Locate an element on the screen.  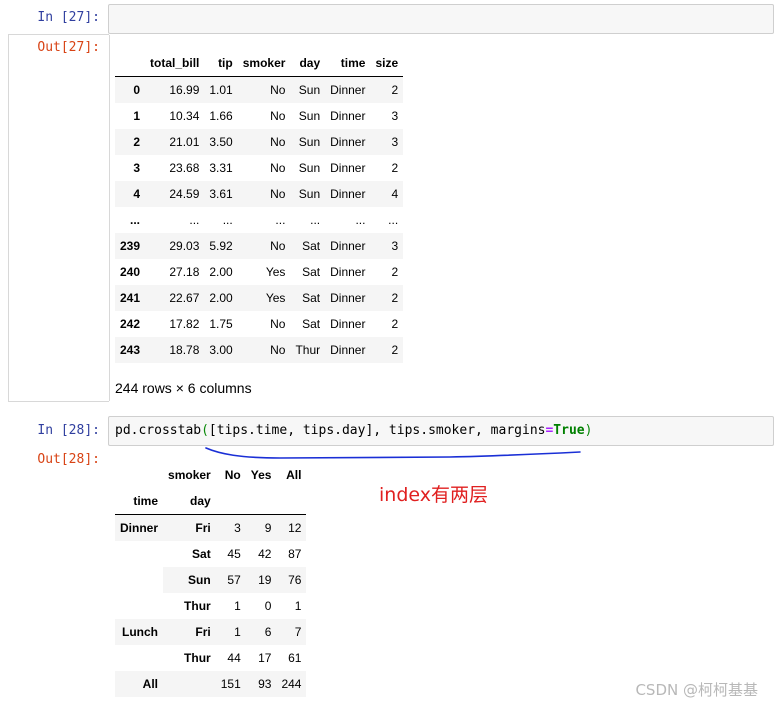
table-cell: 244 is located at coordinates (291, 684).